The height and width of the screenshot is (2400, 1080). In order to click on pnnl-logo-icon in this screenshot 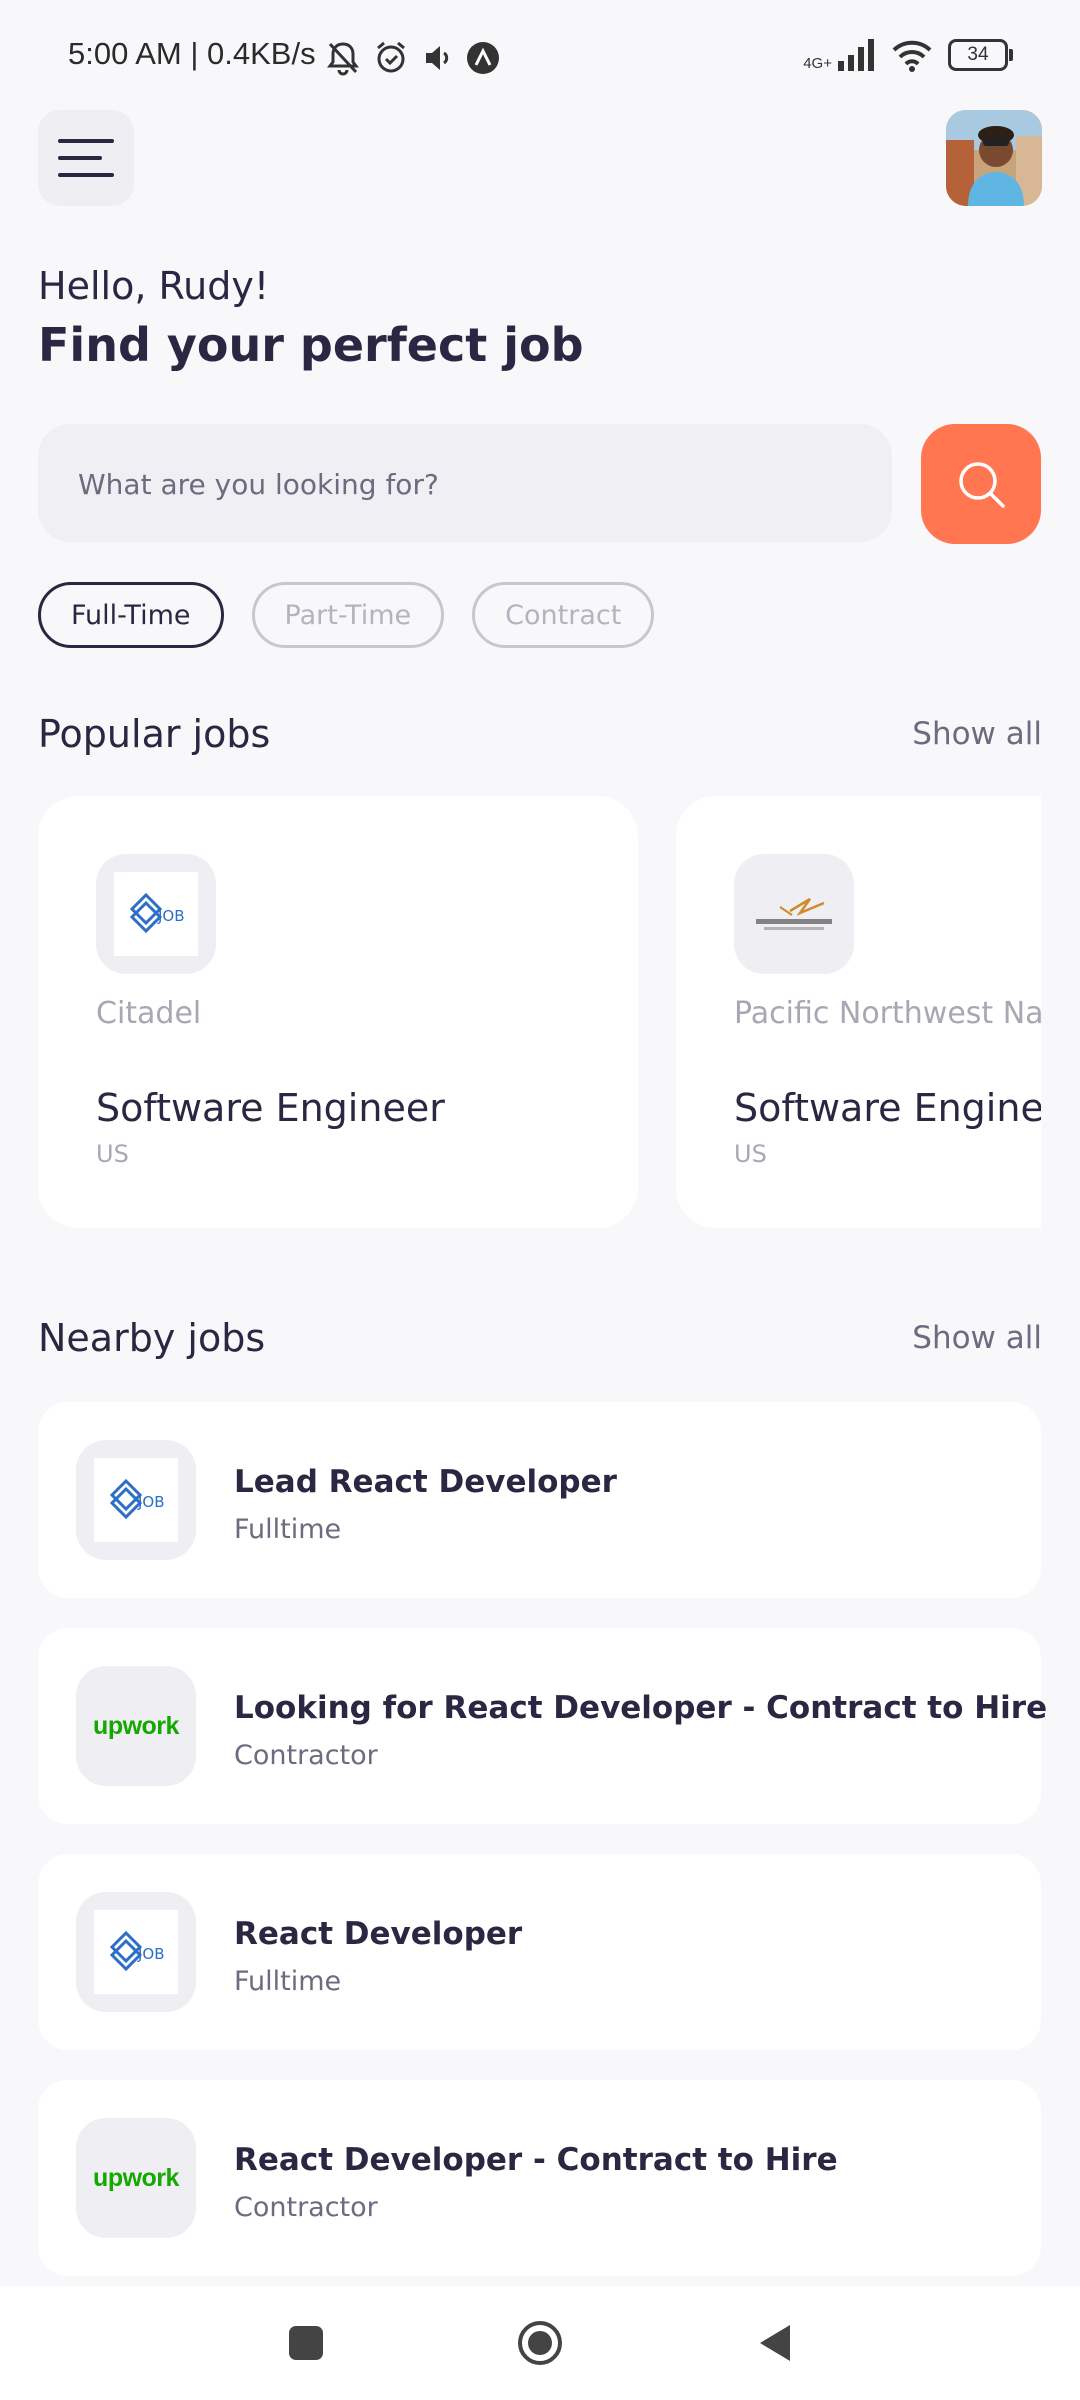, I will do `click(794, 913)`.